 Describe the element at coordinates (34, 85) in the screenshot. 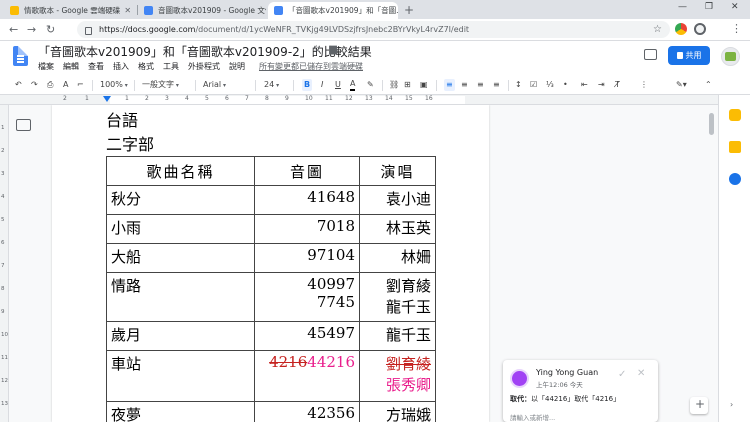

I see `redo-icon: ↷` at that location.